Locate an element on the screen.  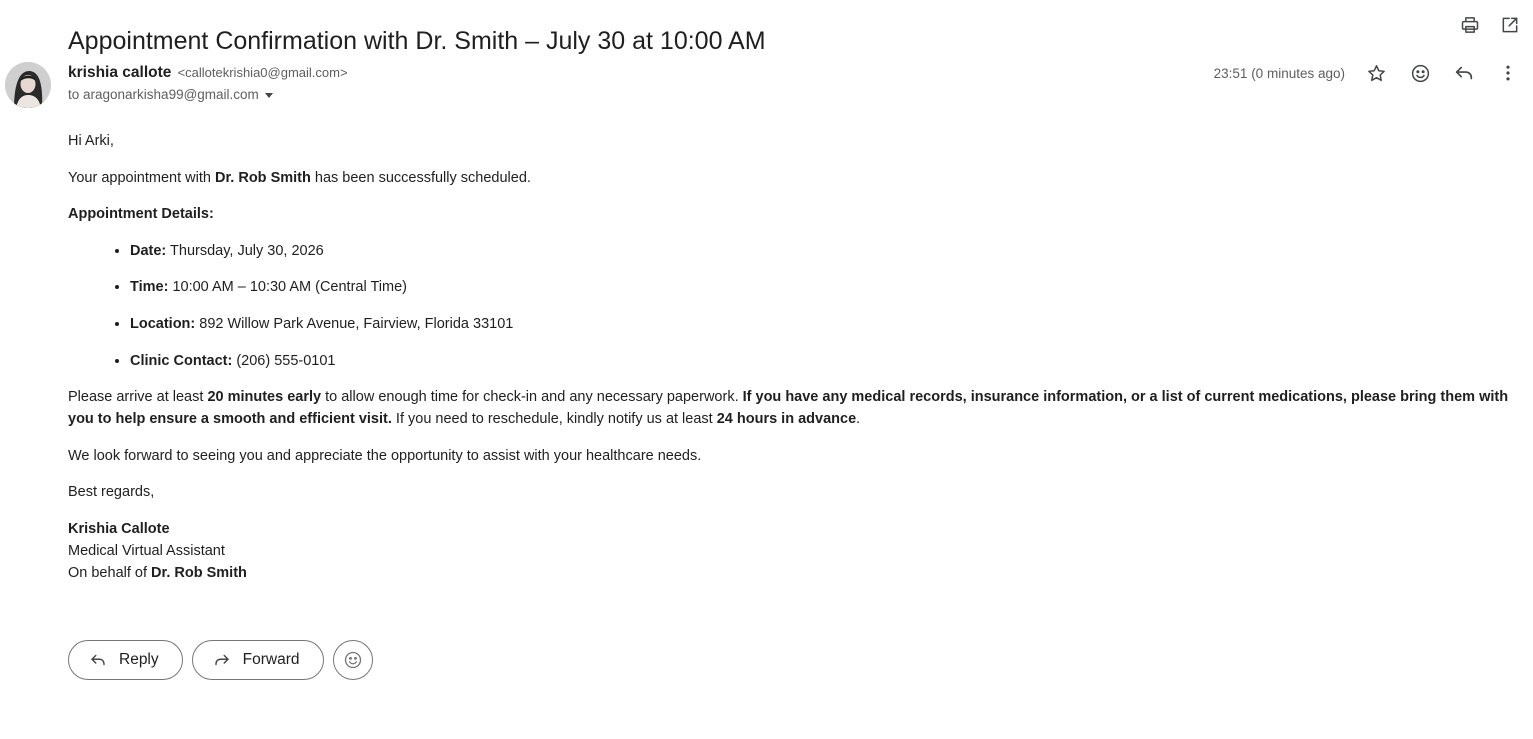
footer-actions: Reply Forward is located at coordinates (220, 660).